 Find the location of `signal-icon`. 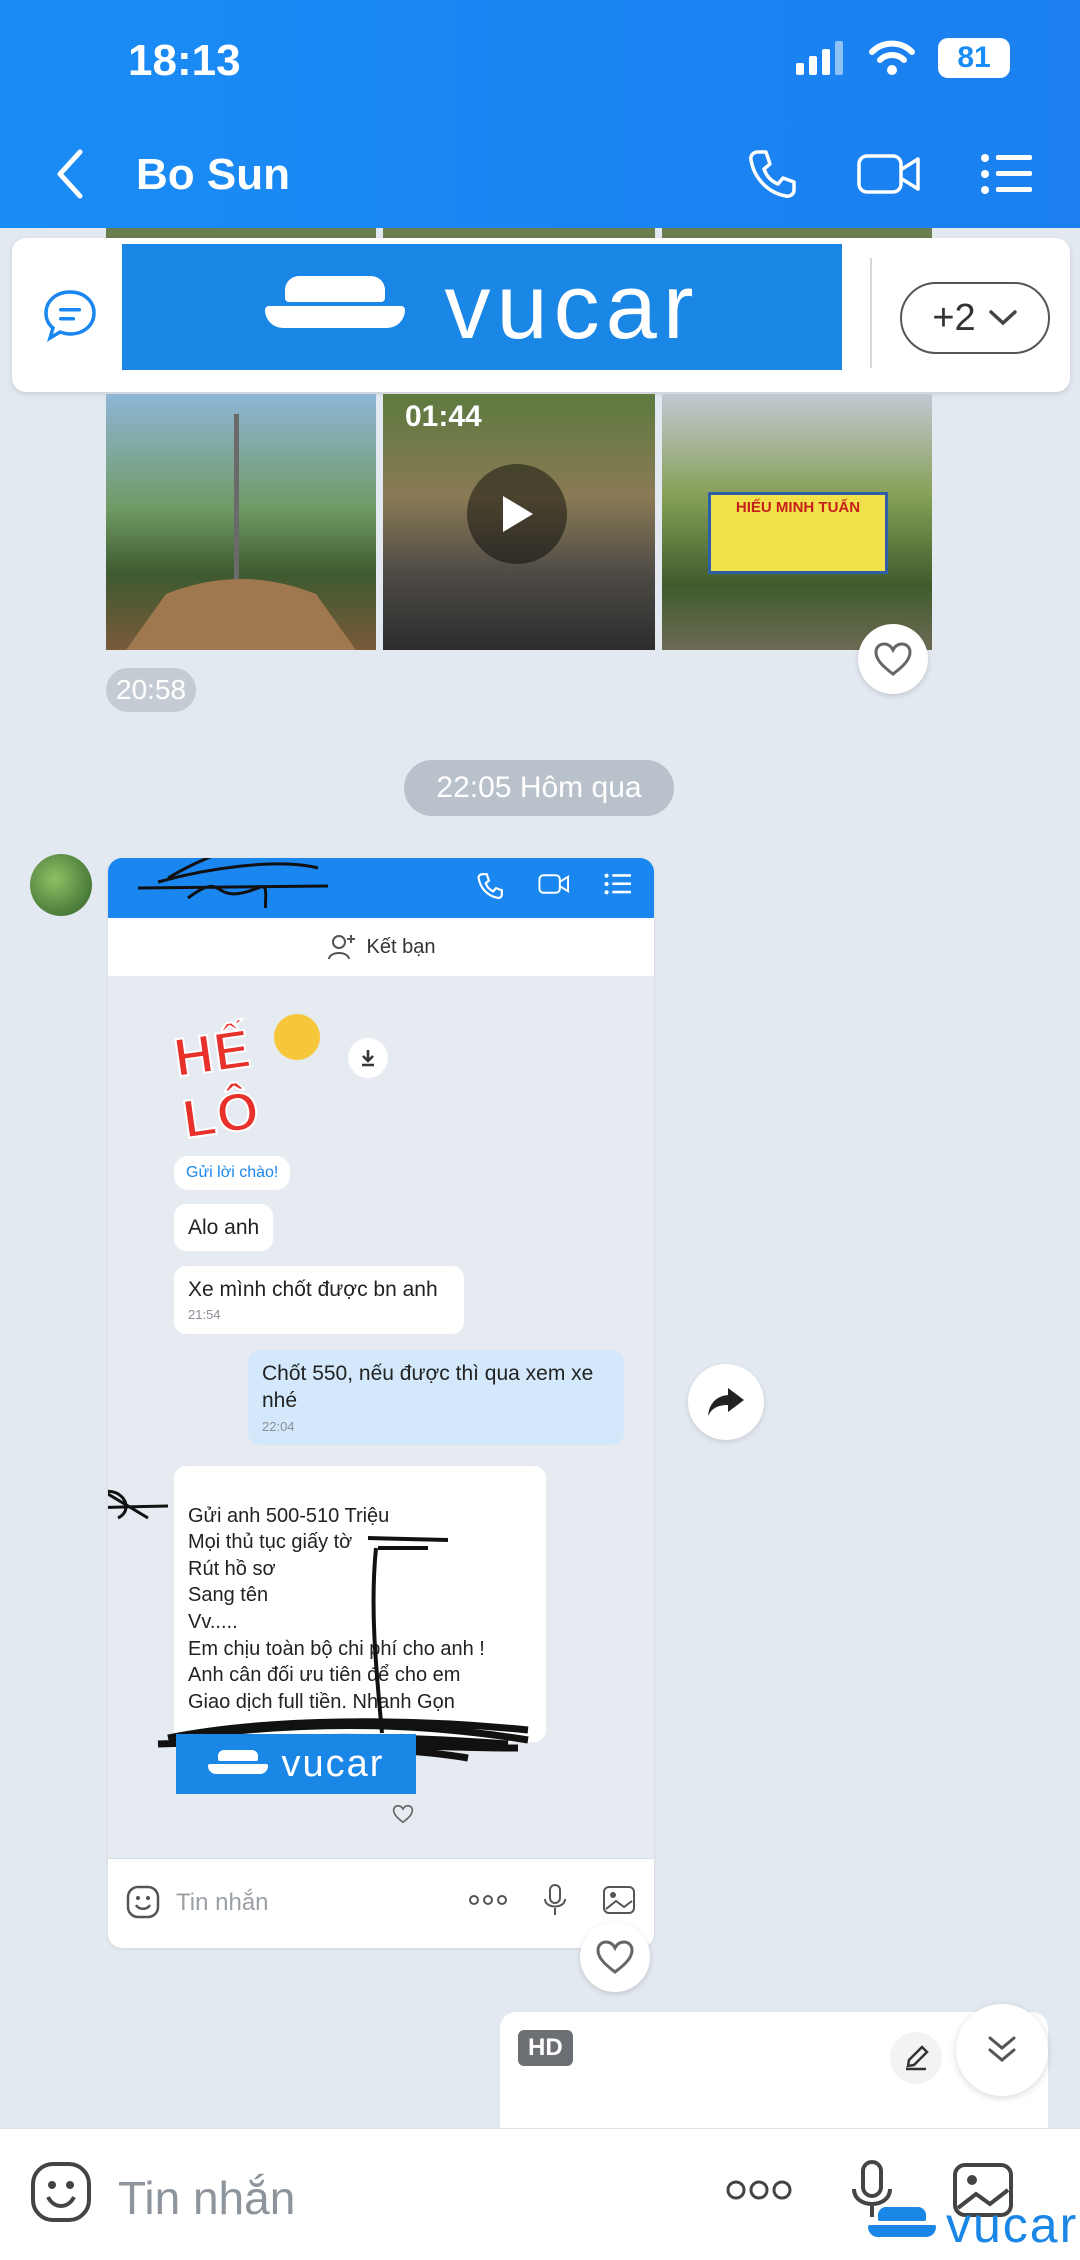

signal-icon is located at coordinates (819, 58).